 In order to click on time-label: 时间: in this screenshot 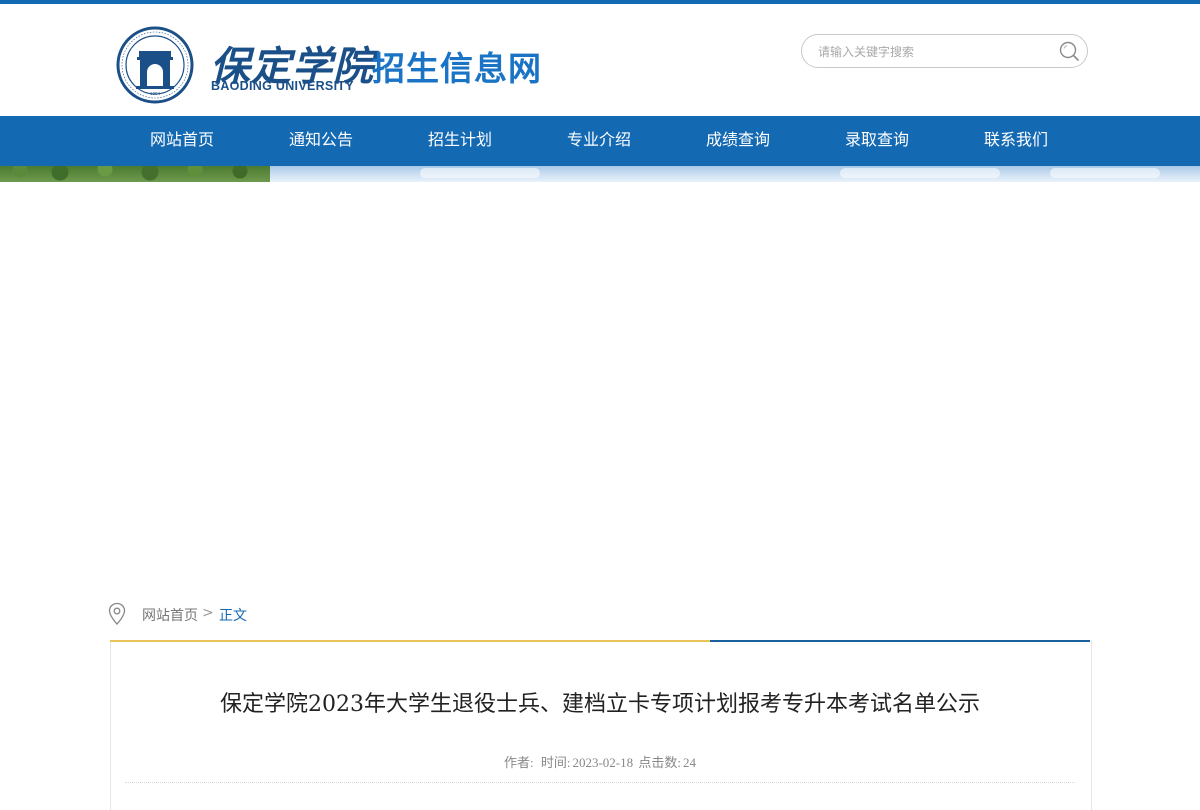, I will do `click(555, 762)`.